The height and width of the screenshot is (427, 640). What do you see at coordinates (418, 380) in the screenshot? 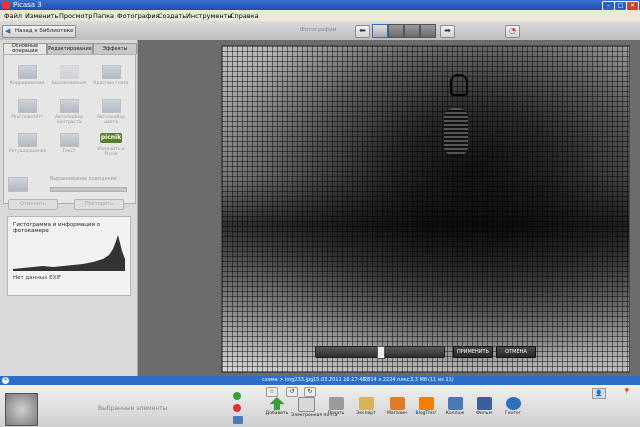
I see `status-size: 3,3 Мб` at bounding box center [418, 380].